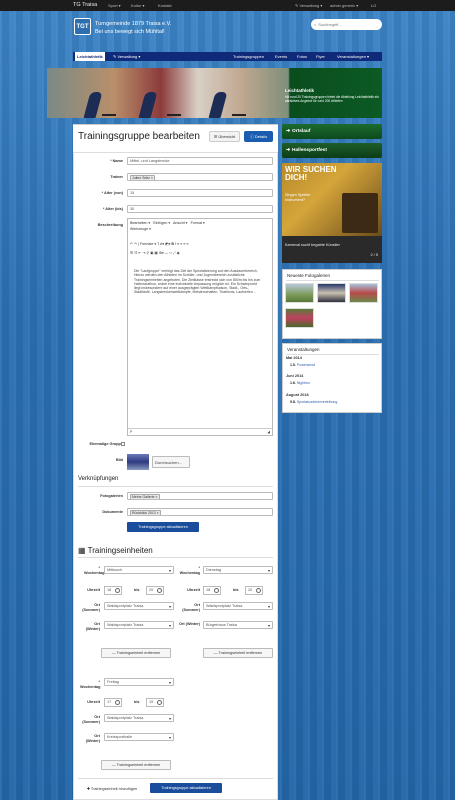 This screenshot has height=800, width=455. I want to click on formats-dropdown: Formate ▾, so click(148, 244).